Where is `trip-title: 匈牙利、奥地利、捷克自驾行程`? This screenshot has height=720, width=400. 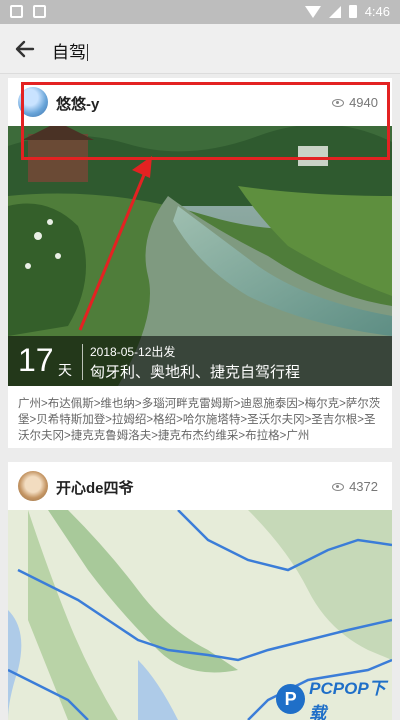
trip-title: 匈牙利、奥地利、捷克自驾行程 is located at coordinates (195, 371).